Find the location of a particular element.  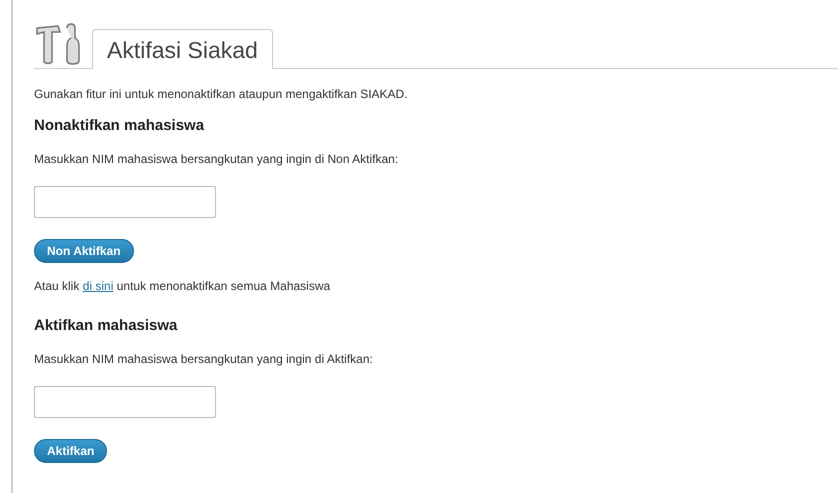

submit-button: Aktifkan is located at coordinates (71, 451).